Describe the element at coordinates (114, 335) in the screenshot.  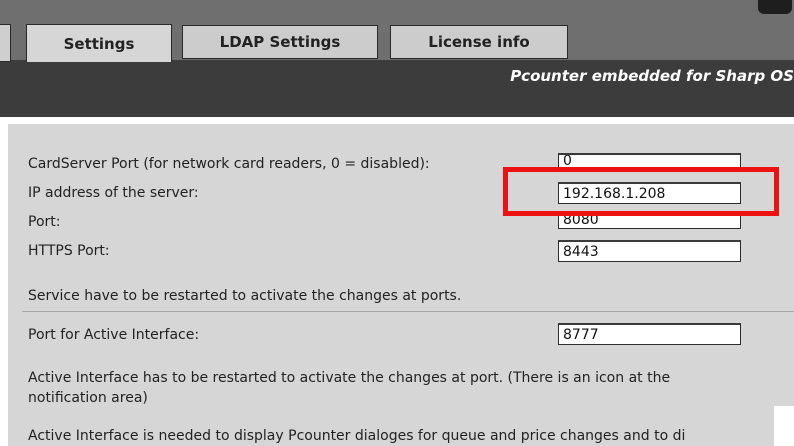
I see `active-interface-port-label: Port for Active Interface:` at that location.